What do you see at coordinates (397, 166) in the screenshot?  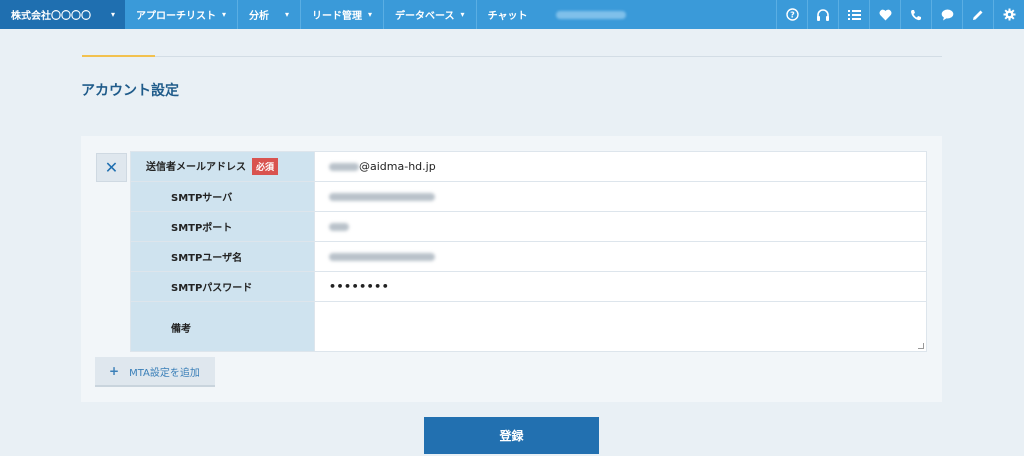 I see `email-domain: @aidma-hd.jp` at bounding box center [397, 166].